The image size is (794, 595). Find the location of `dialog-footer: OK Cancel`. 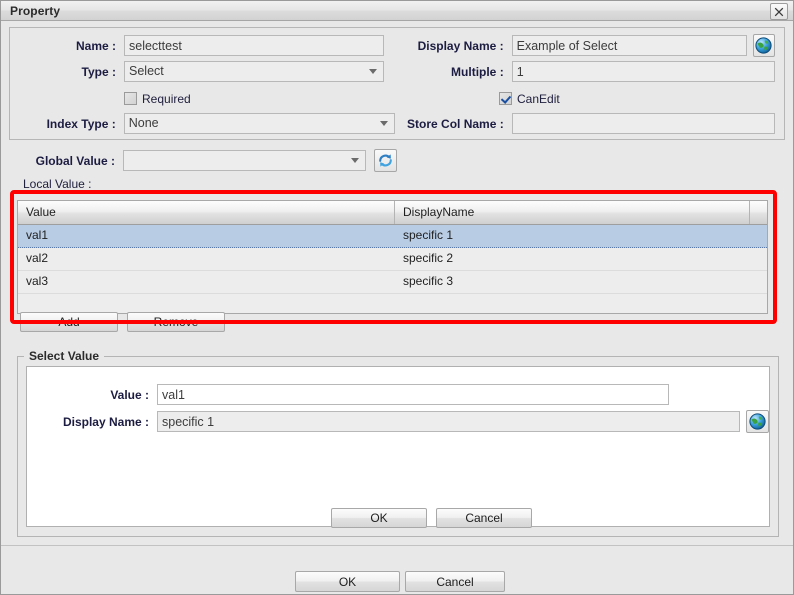

dialog-footer: OK Cancel is located at coordinates (397, 571).